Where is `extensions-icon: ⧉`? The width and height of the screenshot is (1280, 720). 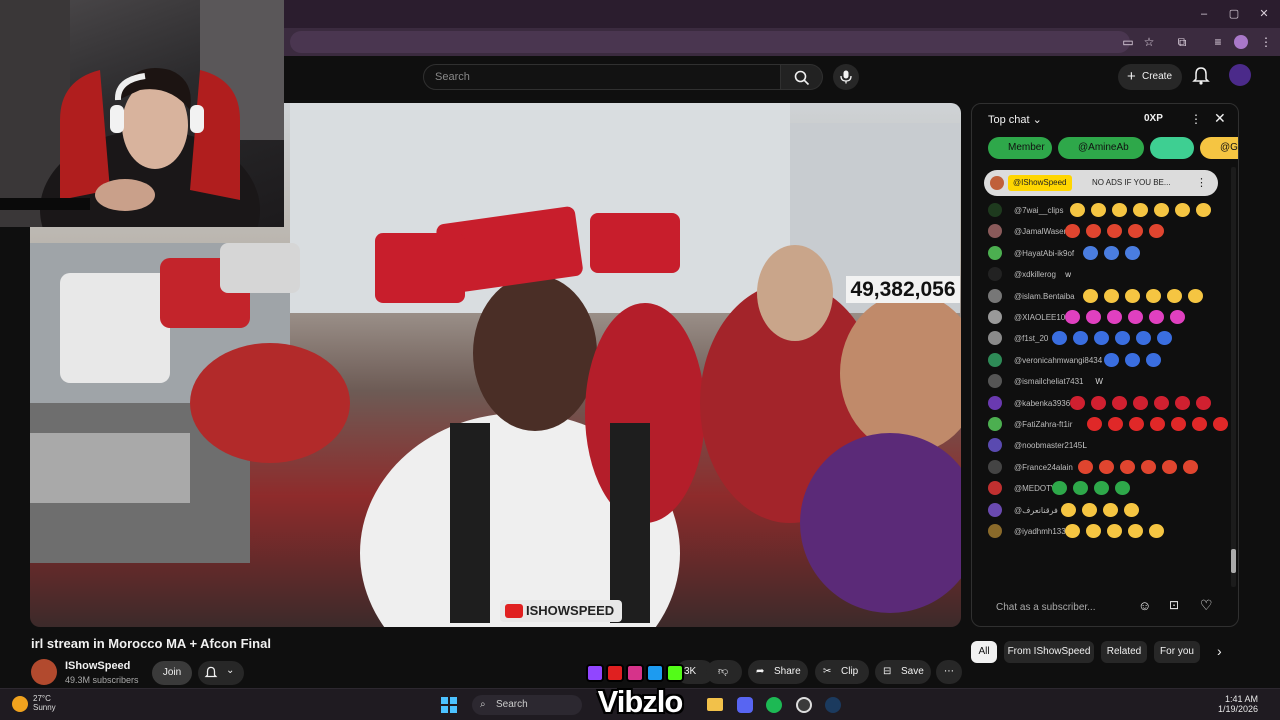
extensions-icon: ⧉ is located at coordinates (1182, 42).